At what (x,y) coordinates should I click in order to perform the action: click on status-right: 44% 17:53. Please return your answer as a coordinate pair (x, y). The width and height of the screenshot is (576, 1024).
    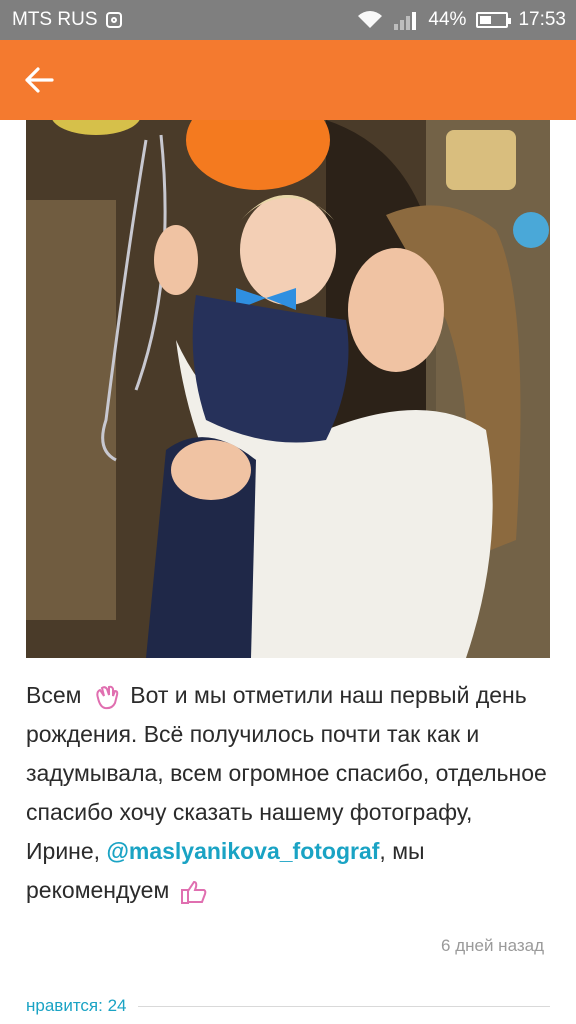
    Looking at the image, I should click on (461, 20).